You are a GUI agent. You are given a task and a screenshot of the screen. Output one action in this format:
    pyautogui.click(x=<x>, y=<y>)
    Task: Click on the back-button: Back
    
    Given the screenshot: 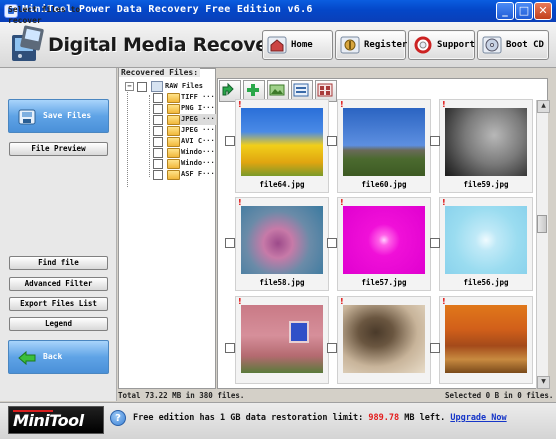 What is the action you would take?
    pyautogui.click(x=58, y=357)
    